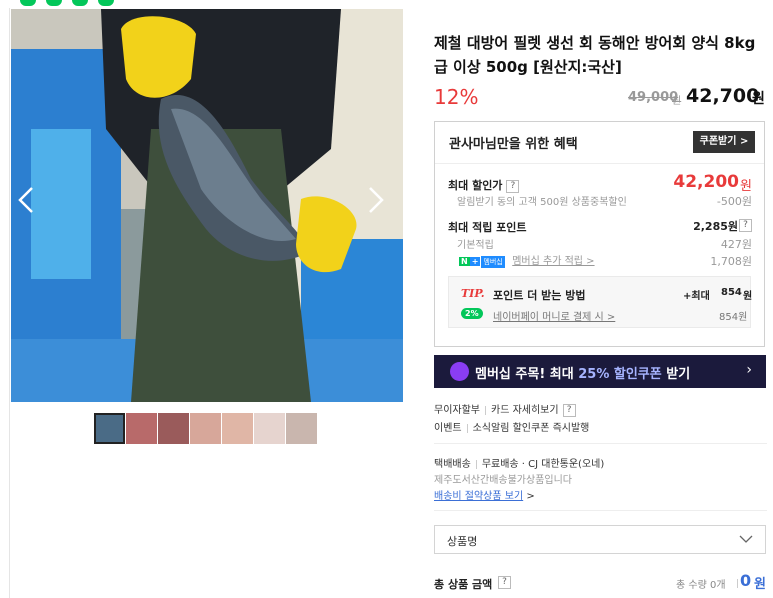 The image size is (773, 598). I want to click on next-image-button, so click(375, 200).